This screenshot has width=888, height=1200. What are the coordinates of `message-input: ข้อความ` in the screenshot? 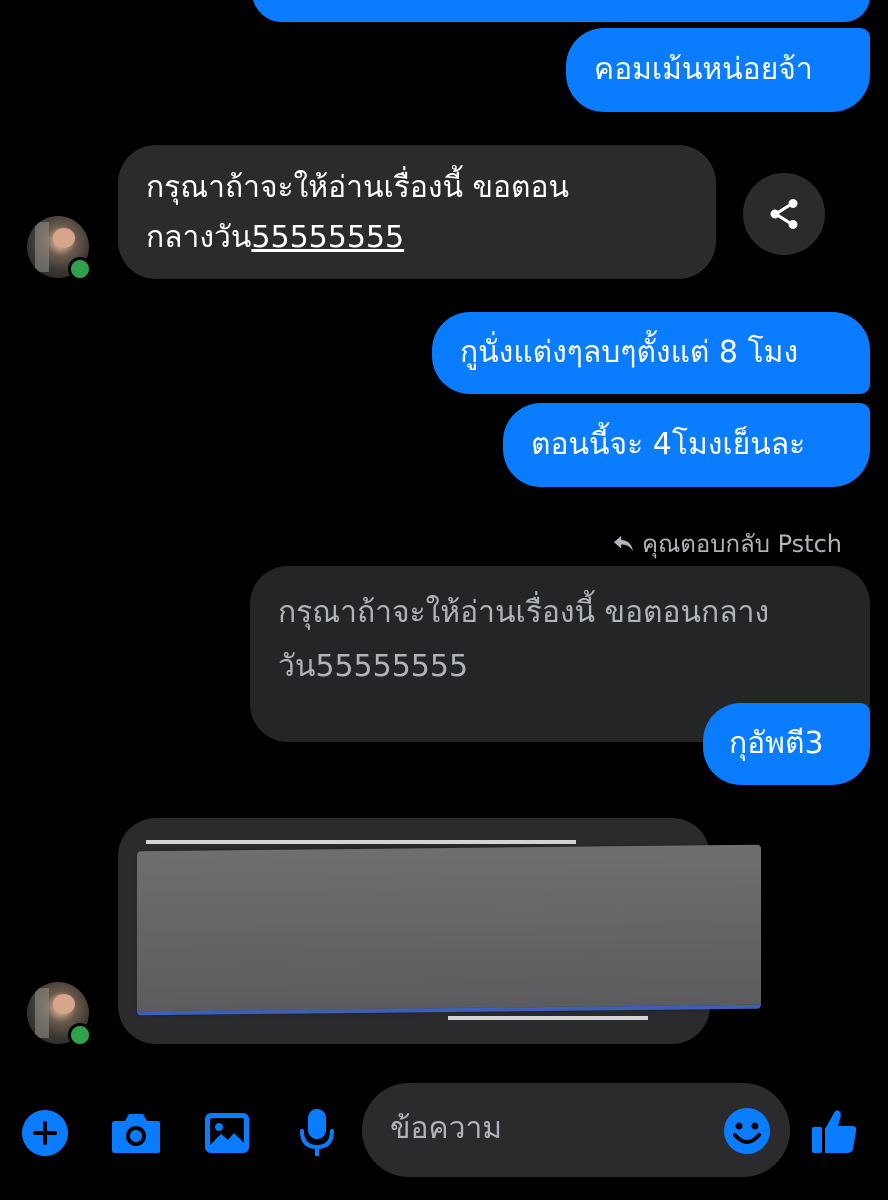 It's located at (576, 1130).